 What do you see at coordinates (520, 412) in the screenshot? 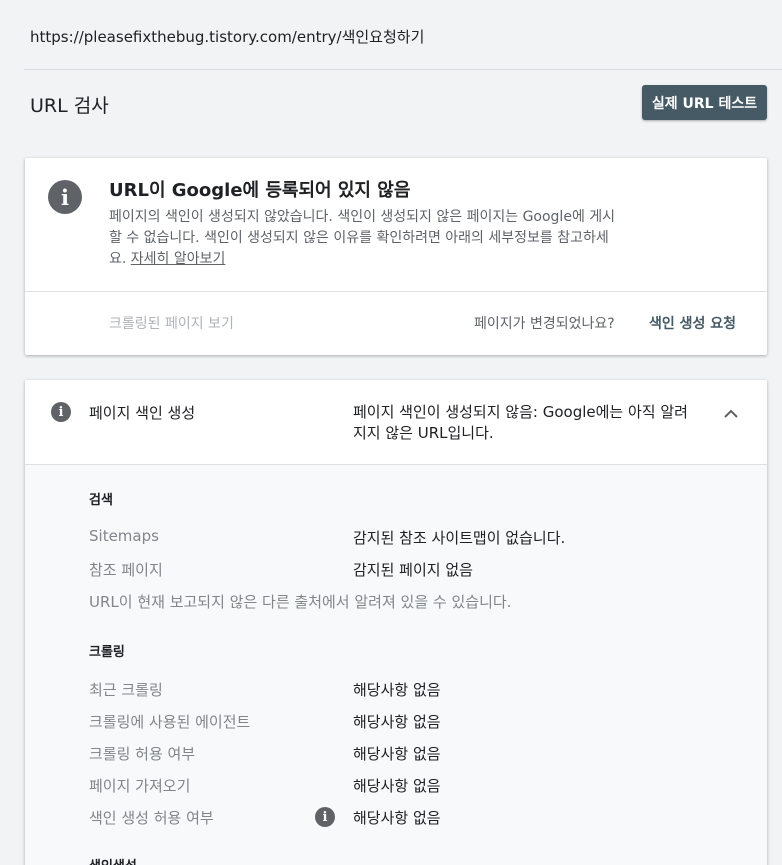
I see `coverage-value-line: 페이지 색인이 생성되지 않음: Google에는 아직 알려` at bounding box center [520, 412].